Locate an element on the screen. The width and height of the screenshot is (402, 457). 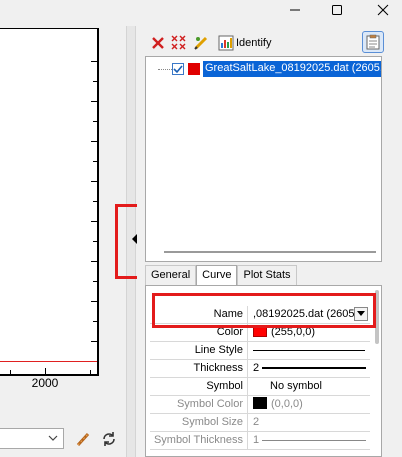
identify-icon is located at coordinates (226, 43).